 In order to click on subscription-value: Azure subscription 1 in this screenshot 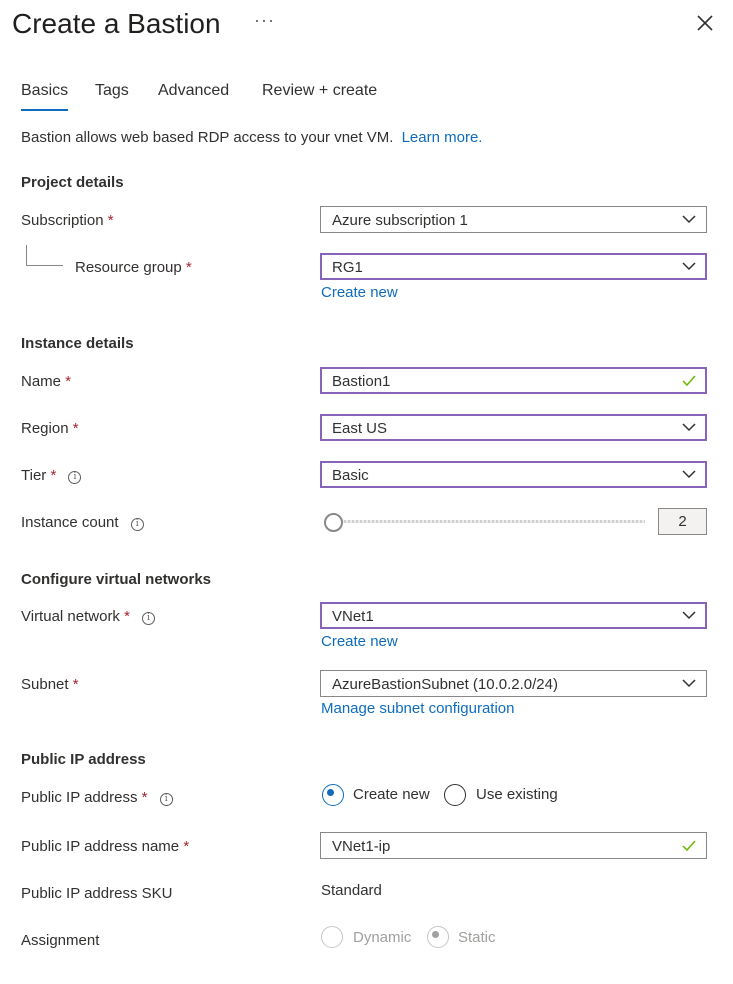, I will do `click(400, 220)`.